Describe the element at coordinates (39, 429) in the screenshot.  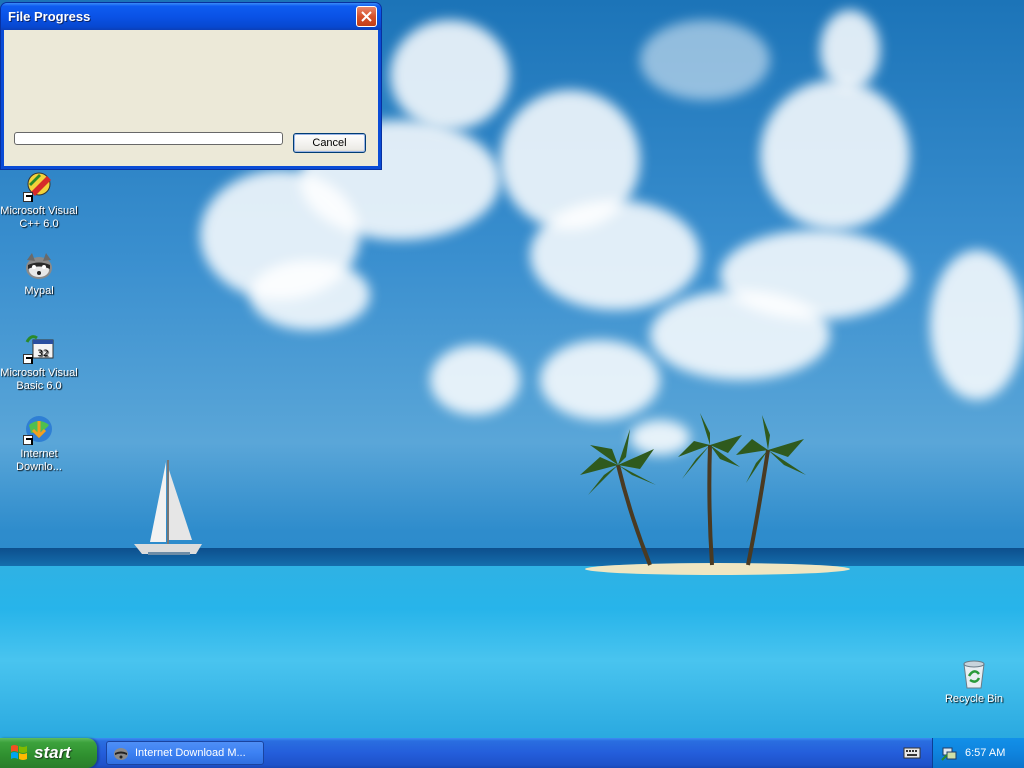
I see `internet-download-manager-icon` at that location.